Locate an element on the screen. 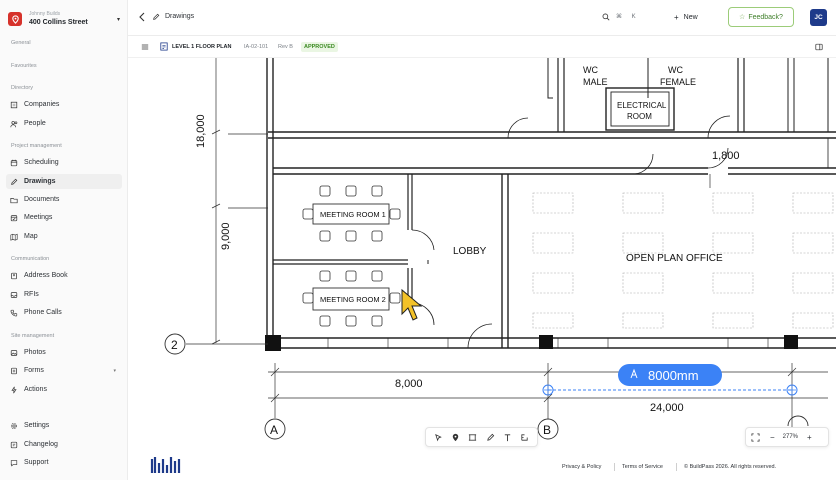 The width and height of the screenshot is (836, 480). drawing-sheet-icon is located at coordinates (164, 46).